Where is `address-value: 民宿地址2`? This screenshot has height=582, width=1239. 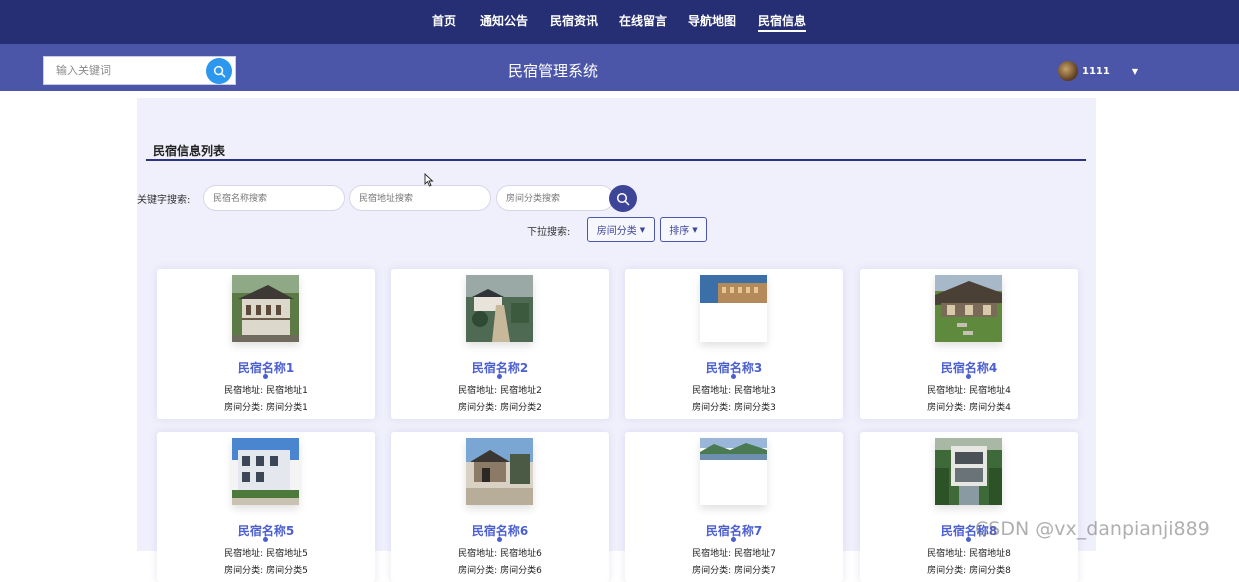
address-value: 民宿地址2 is located at coordinates (521, 391).